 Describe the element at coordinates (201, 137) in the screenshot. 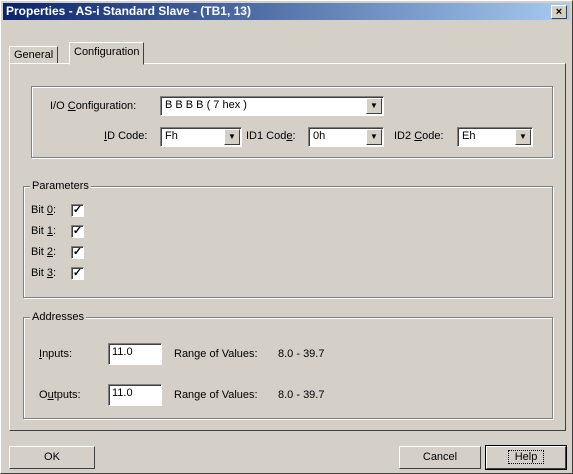

I see `id-code-select: Fh ▼` at that location.